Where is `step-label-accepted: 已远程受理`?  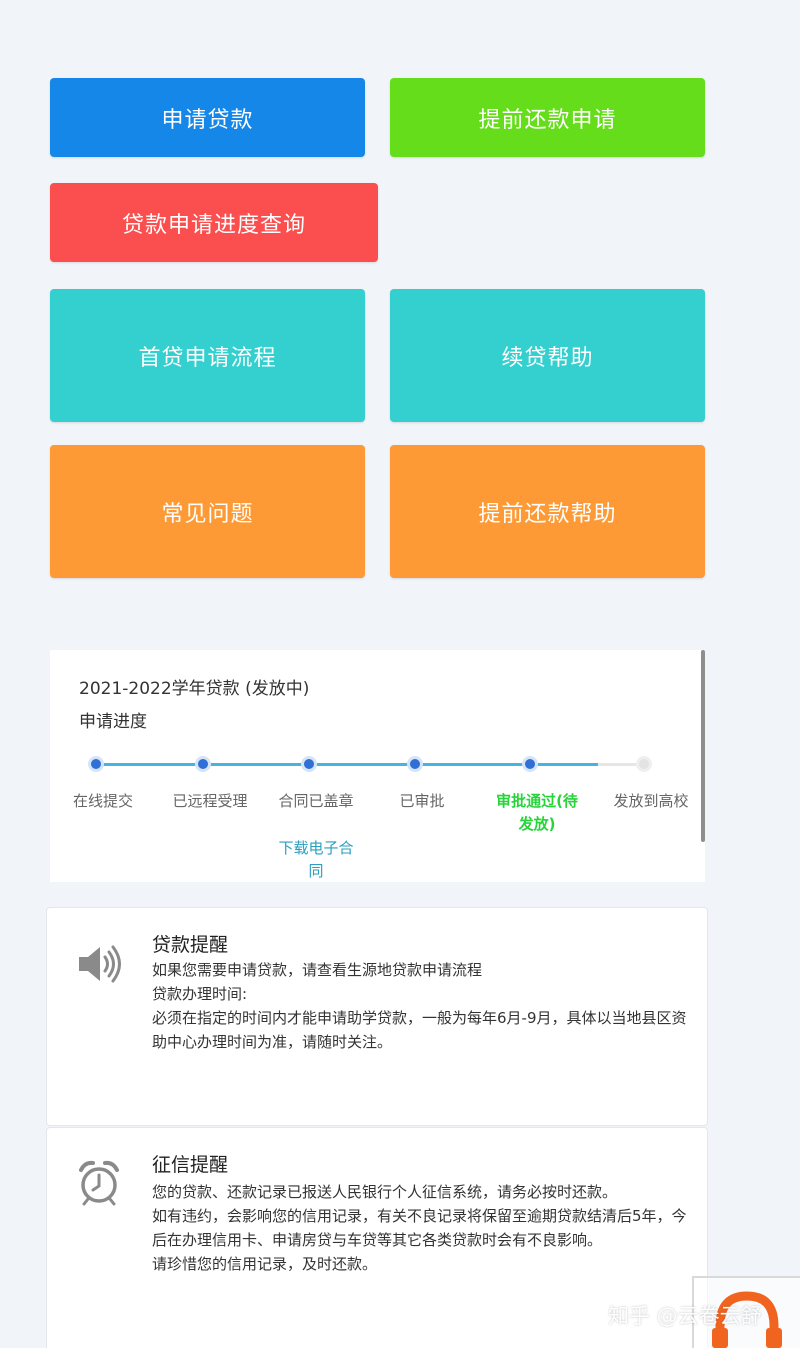
step-label-accepted: 已远程受理 is located at coordinates (210, 801).